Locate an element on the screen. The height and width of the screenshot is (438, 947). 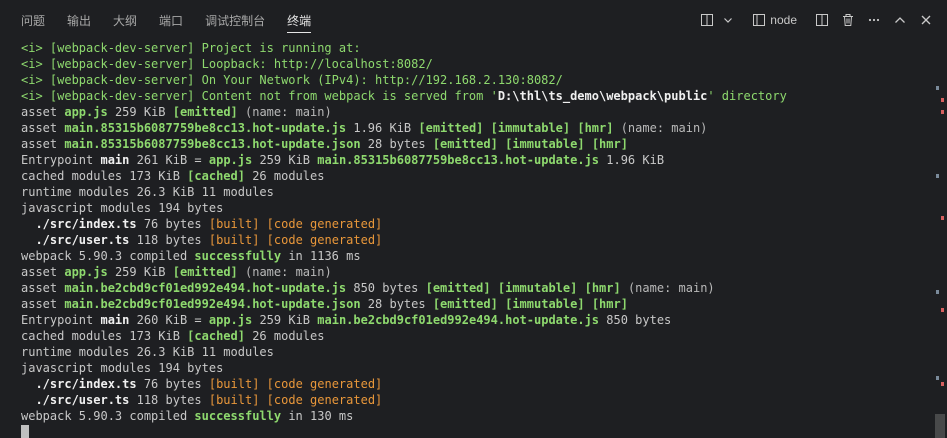
terminal-text: main is located at coordinates (115, 320).